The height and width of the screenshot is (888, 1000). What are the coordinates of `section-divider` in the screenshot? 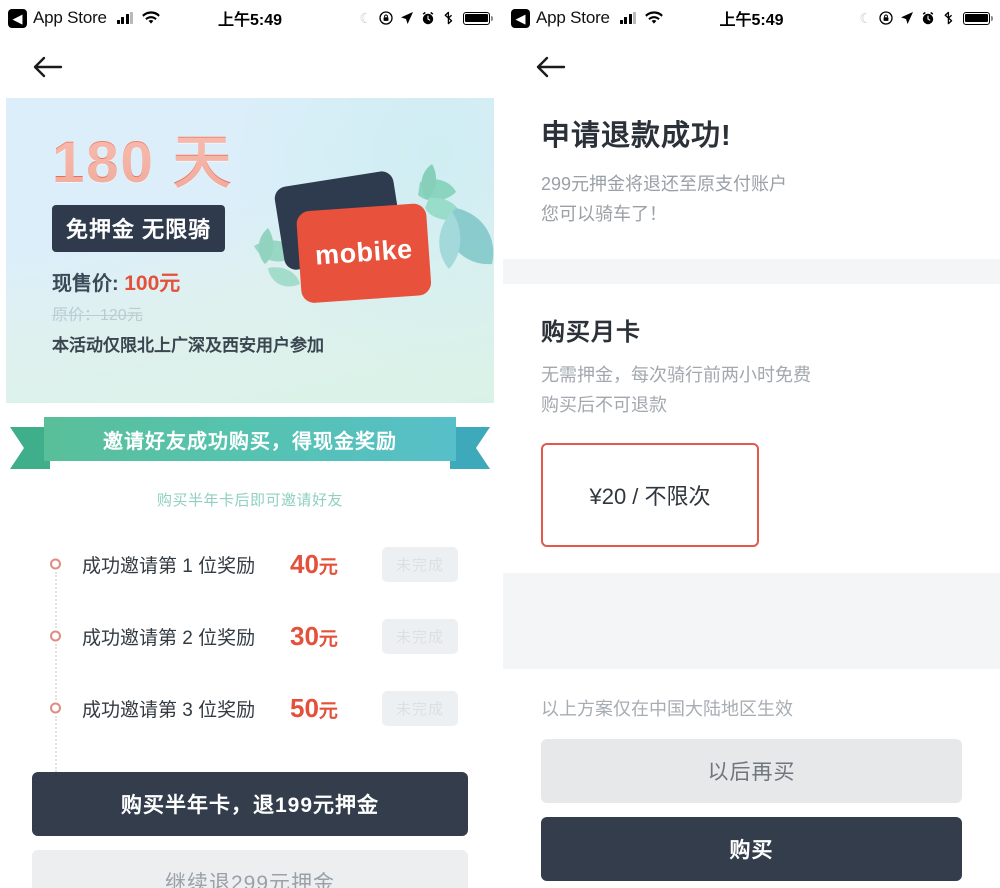 It's located at (751, 272).